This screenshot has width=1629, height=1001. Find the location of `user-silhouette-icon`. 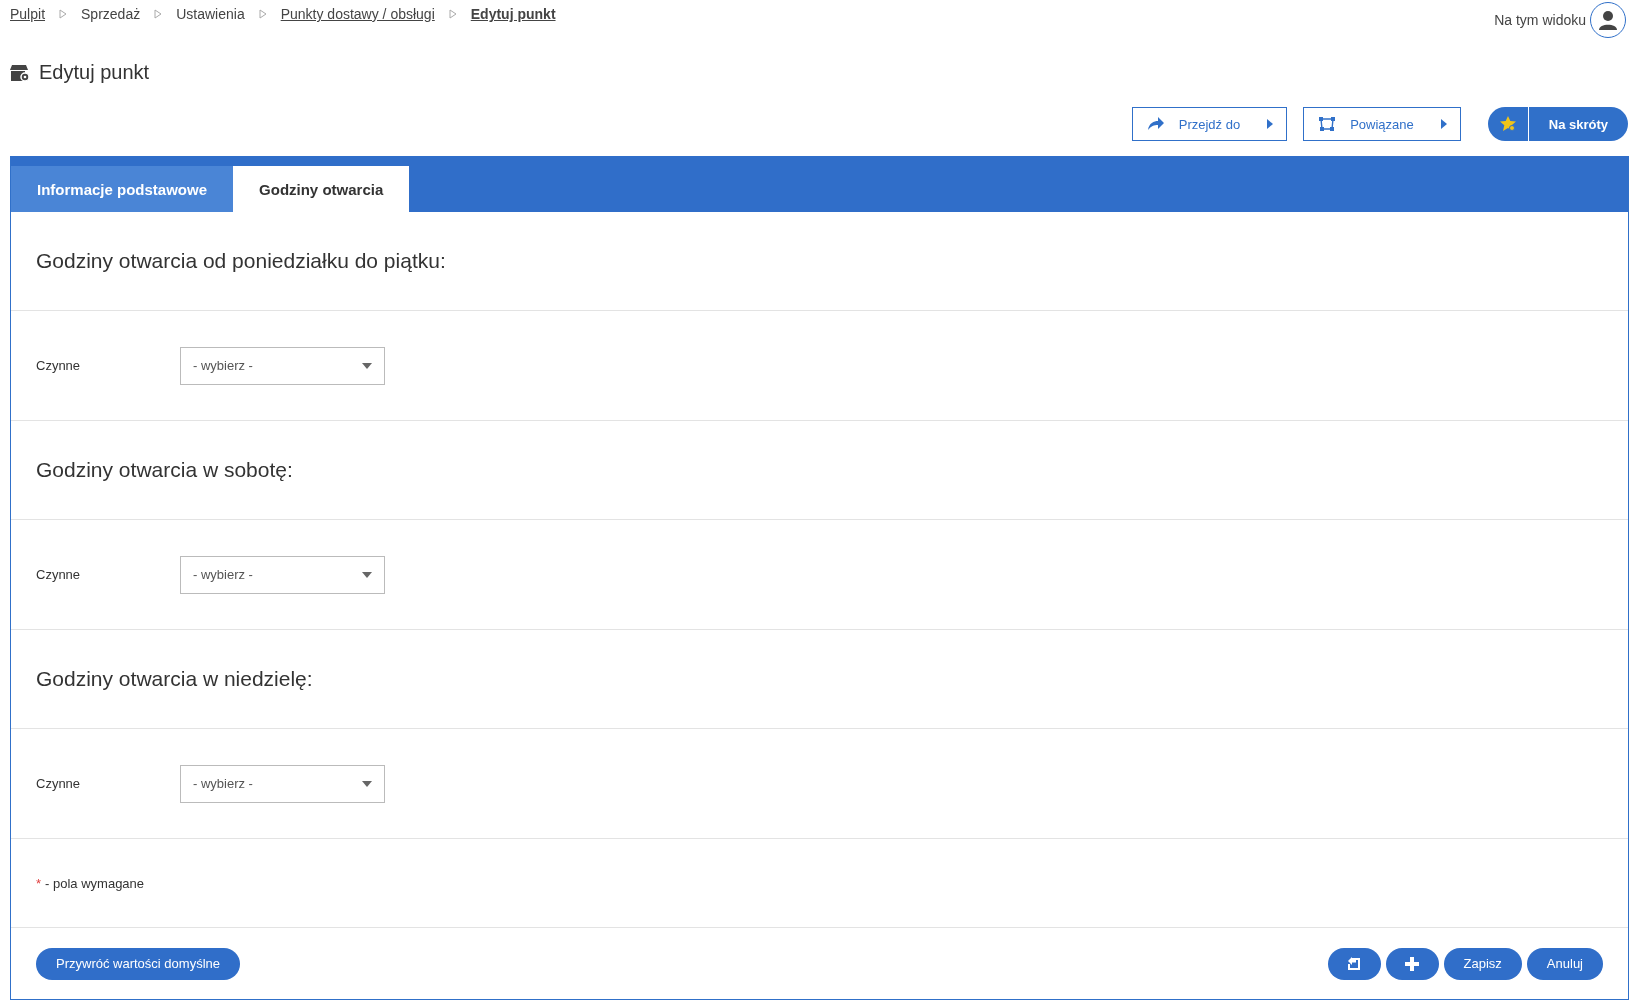

user-silhouette-icon is located at coordinates (1608, 20).